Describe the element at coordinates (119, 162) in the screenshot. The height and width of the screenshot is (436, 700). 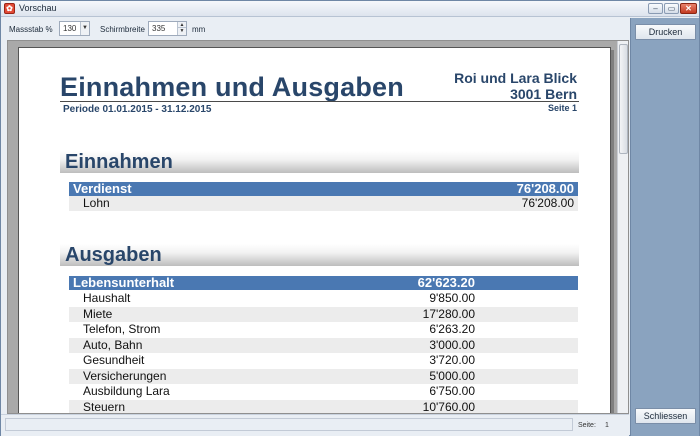
I see `section-heading: Einnahmen` at that location.